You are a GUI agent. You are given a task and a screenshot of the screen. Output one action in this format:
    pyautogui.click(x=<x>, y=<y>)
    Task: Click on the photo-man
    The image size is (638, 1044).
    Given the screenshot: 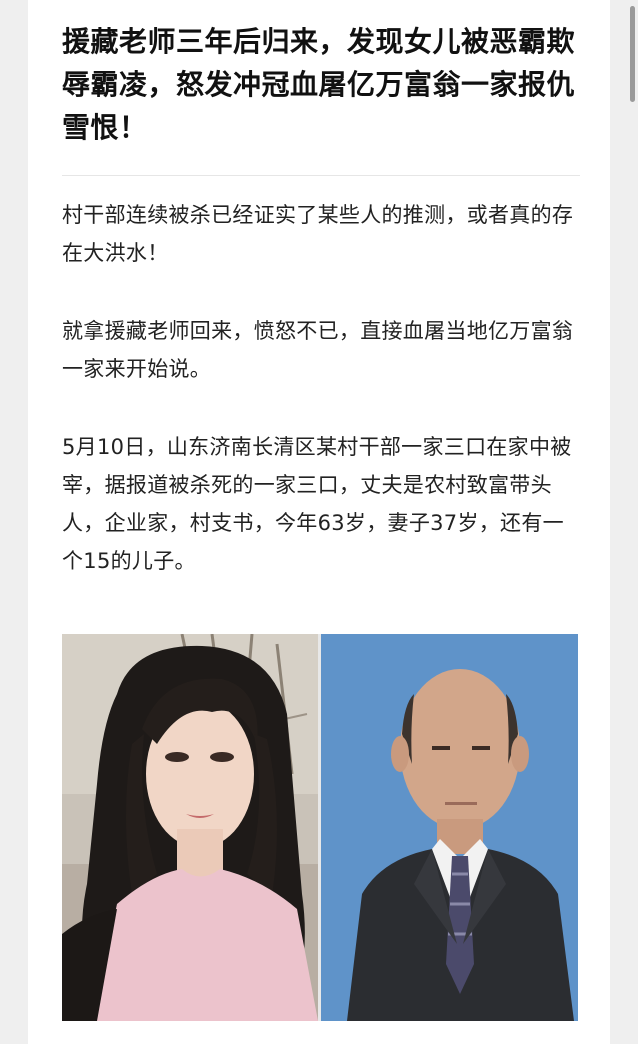 What is the action you would take?
    pyautogui.click(x=449, y=827)
    